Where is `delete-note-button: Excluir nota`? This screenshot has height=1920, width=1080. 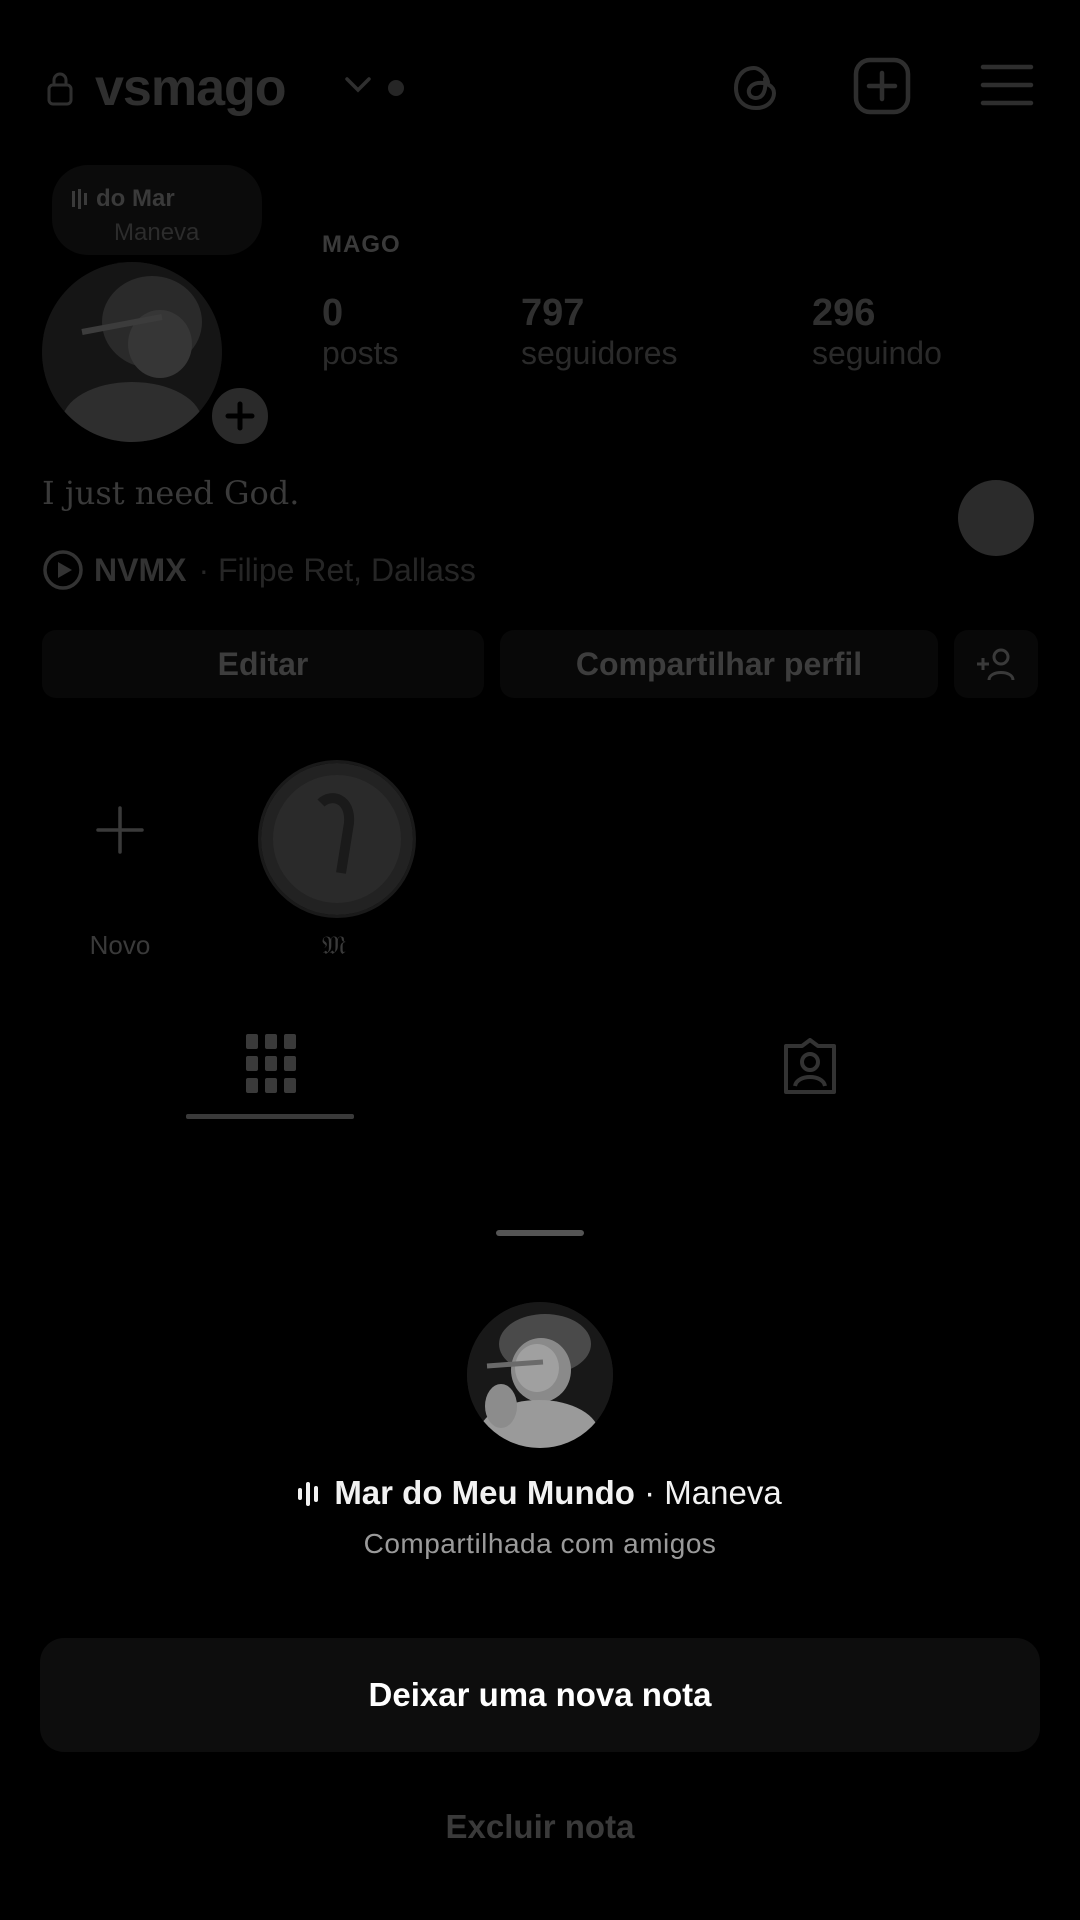
delete-note-button: Excluir nota is located at coordinates (540, 1827).